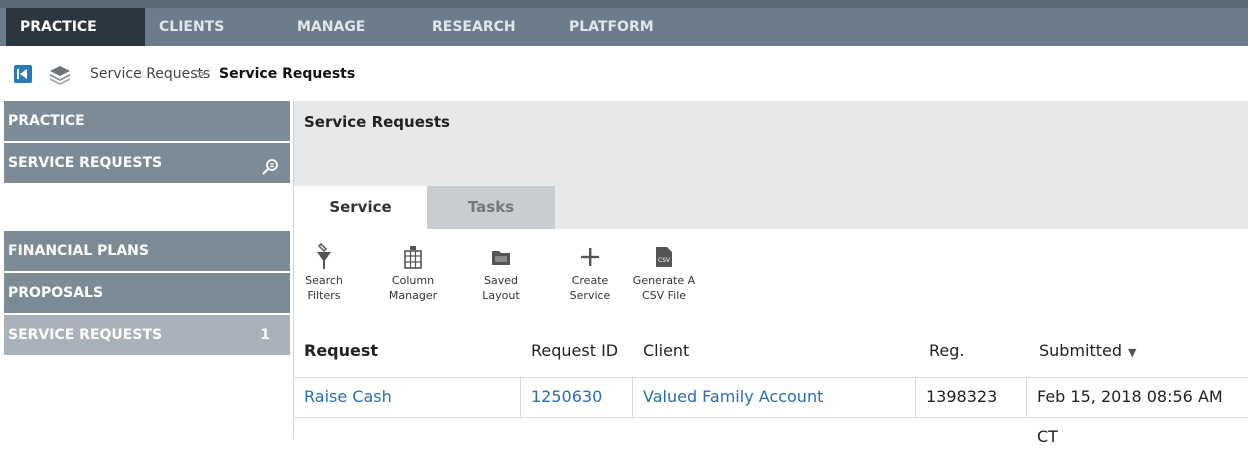 This screenshot has width=1248, height=457. I want to click on breadcrumb: Service Requests > Service Requests, so click(624, 75).